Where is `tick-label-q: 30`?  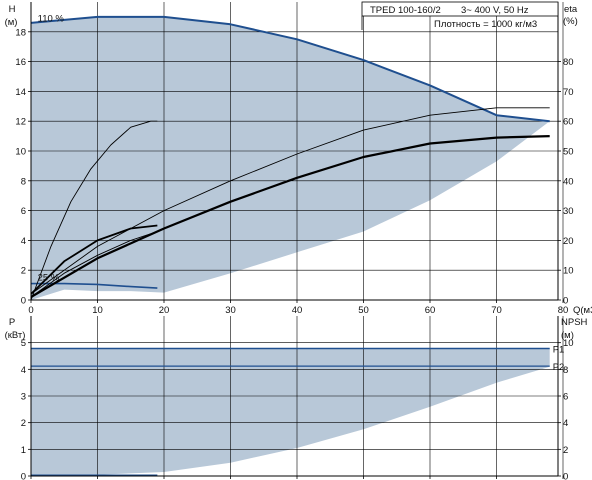 tick-label-q: 30 is located at coordinates (230, 310).